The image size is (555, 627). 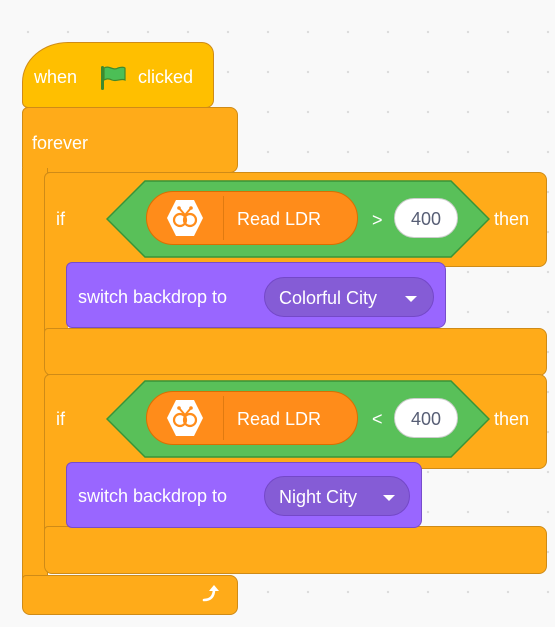 What do you see at coordinates (426, 218) in the screenshot?
I see `value-input-1: 400` at bounding box center [426, 218].